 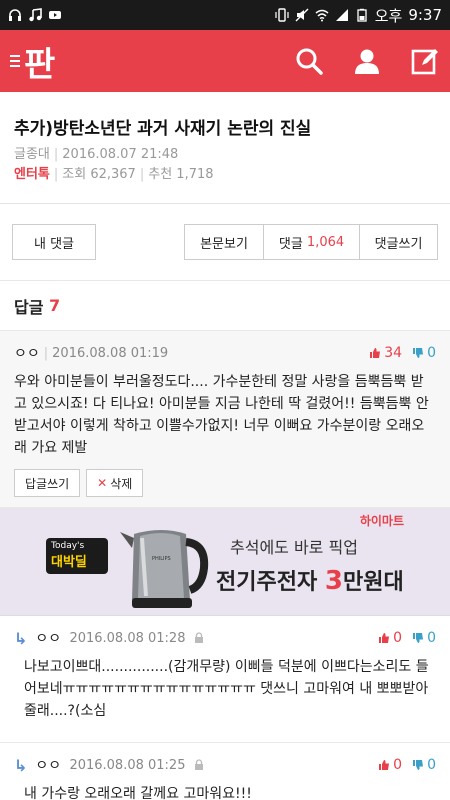 What do you see at coordinates (195, 174) in the screenshot?
I see `recommend-count: 1,718` at bounding box center [195, 174].